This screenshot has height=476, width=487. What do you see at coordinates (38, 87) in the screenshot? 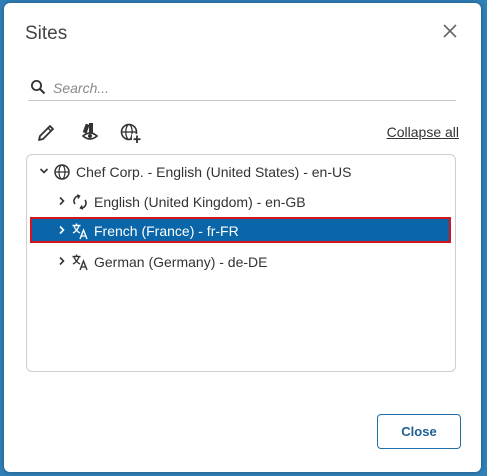
I see `search-icon` at bounding box center [38, 87].